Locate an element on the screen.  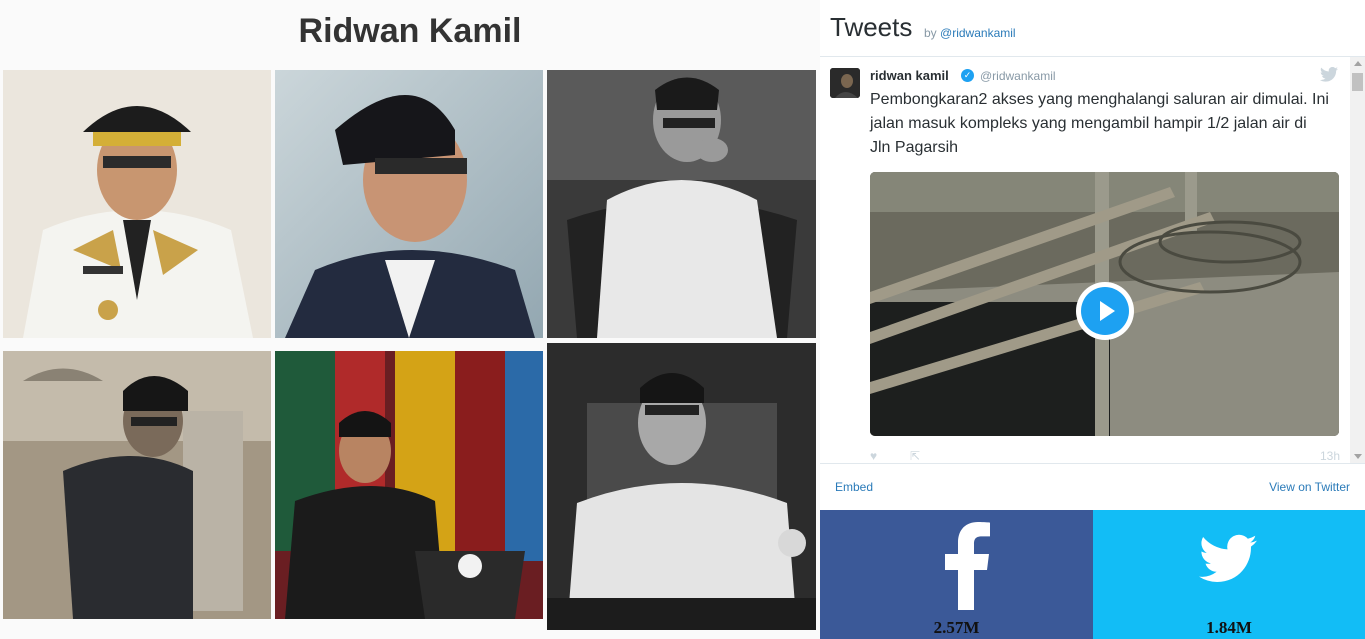
twitter-icon is located at coordinates (1228, 558).